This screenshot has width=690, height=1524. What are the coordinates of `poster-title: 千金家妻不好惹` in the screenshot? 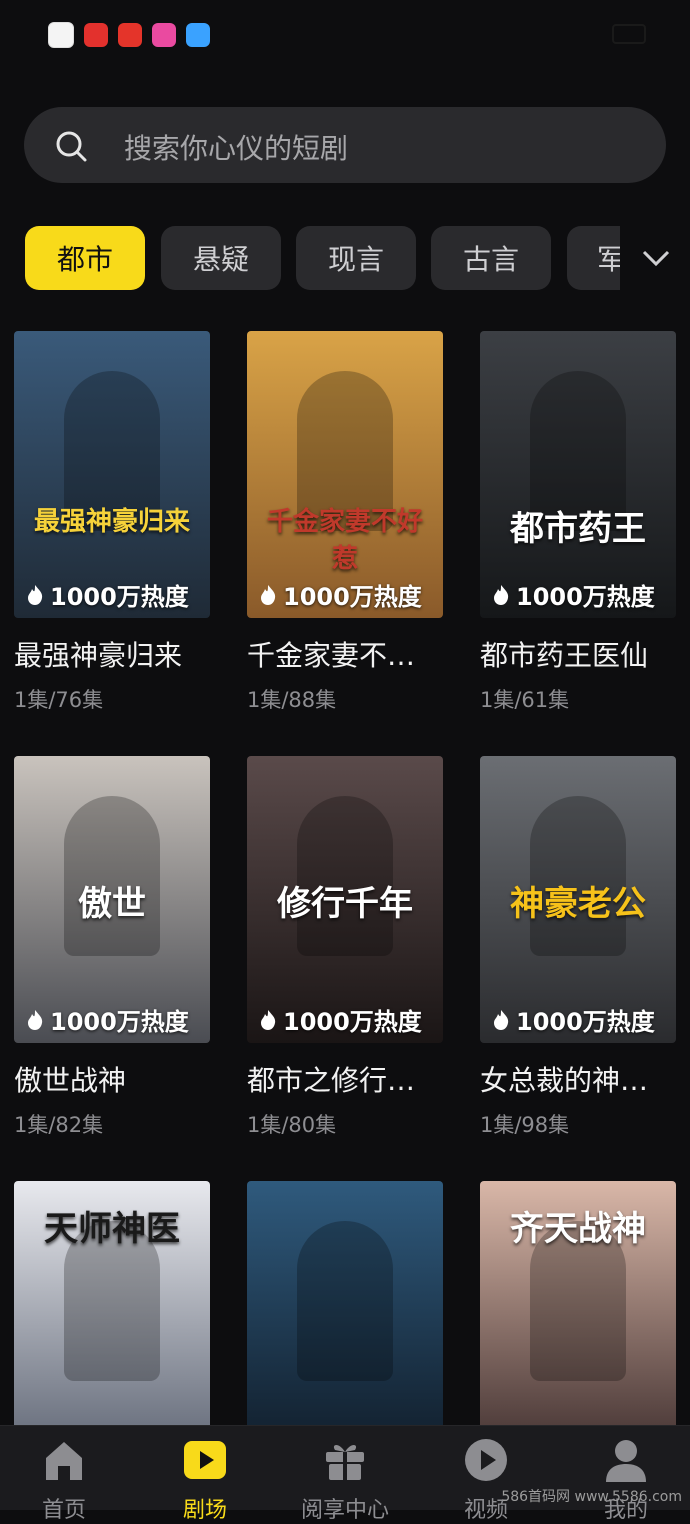 It's located at (344, 540).